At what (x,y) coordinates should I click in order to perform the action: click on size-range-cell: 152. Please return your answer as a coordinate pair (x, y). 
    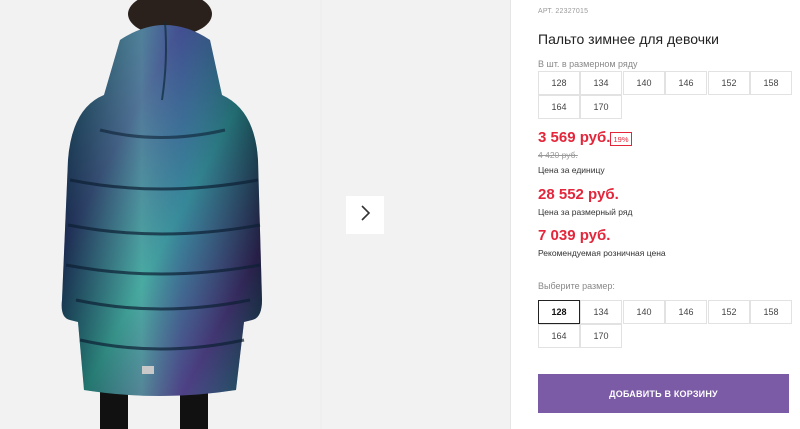
    Looking at the image, I should click on (729, 83).